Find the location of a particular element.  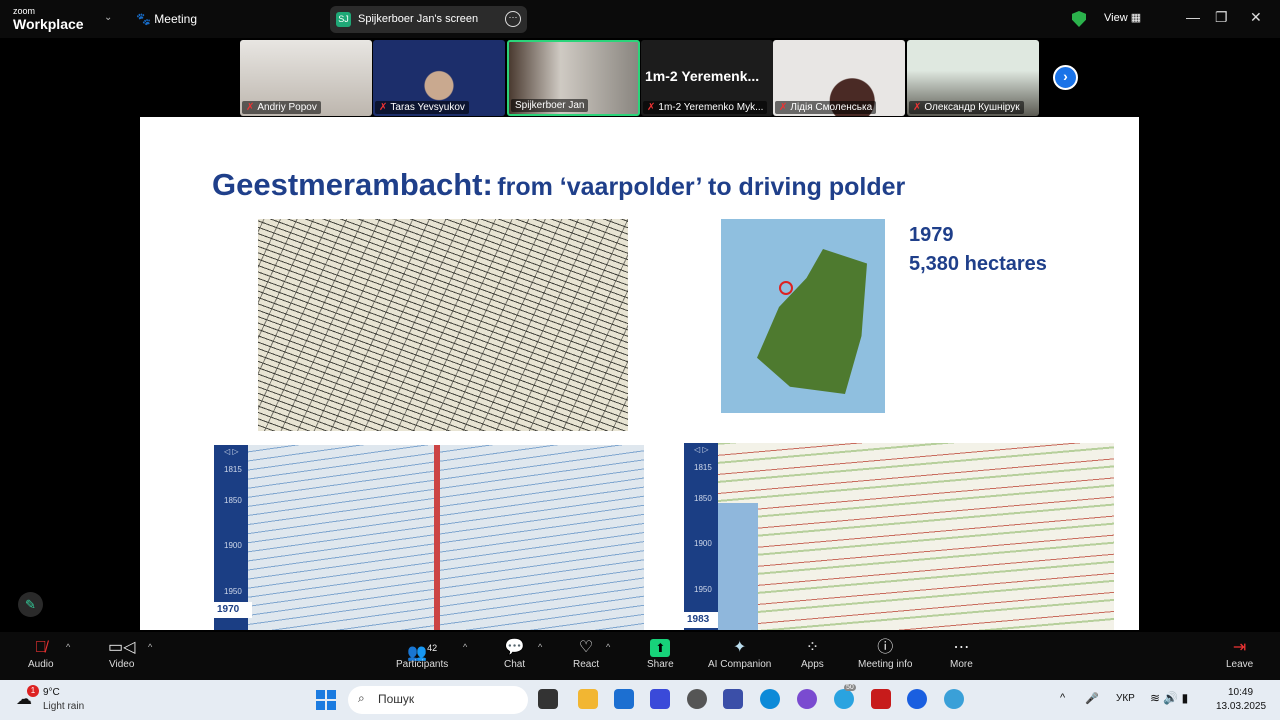

minimize-button: — is located at coordinates (1193, 17).